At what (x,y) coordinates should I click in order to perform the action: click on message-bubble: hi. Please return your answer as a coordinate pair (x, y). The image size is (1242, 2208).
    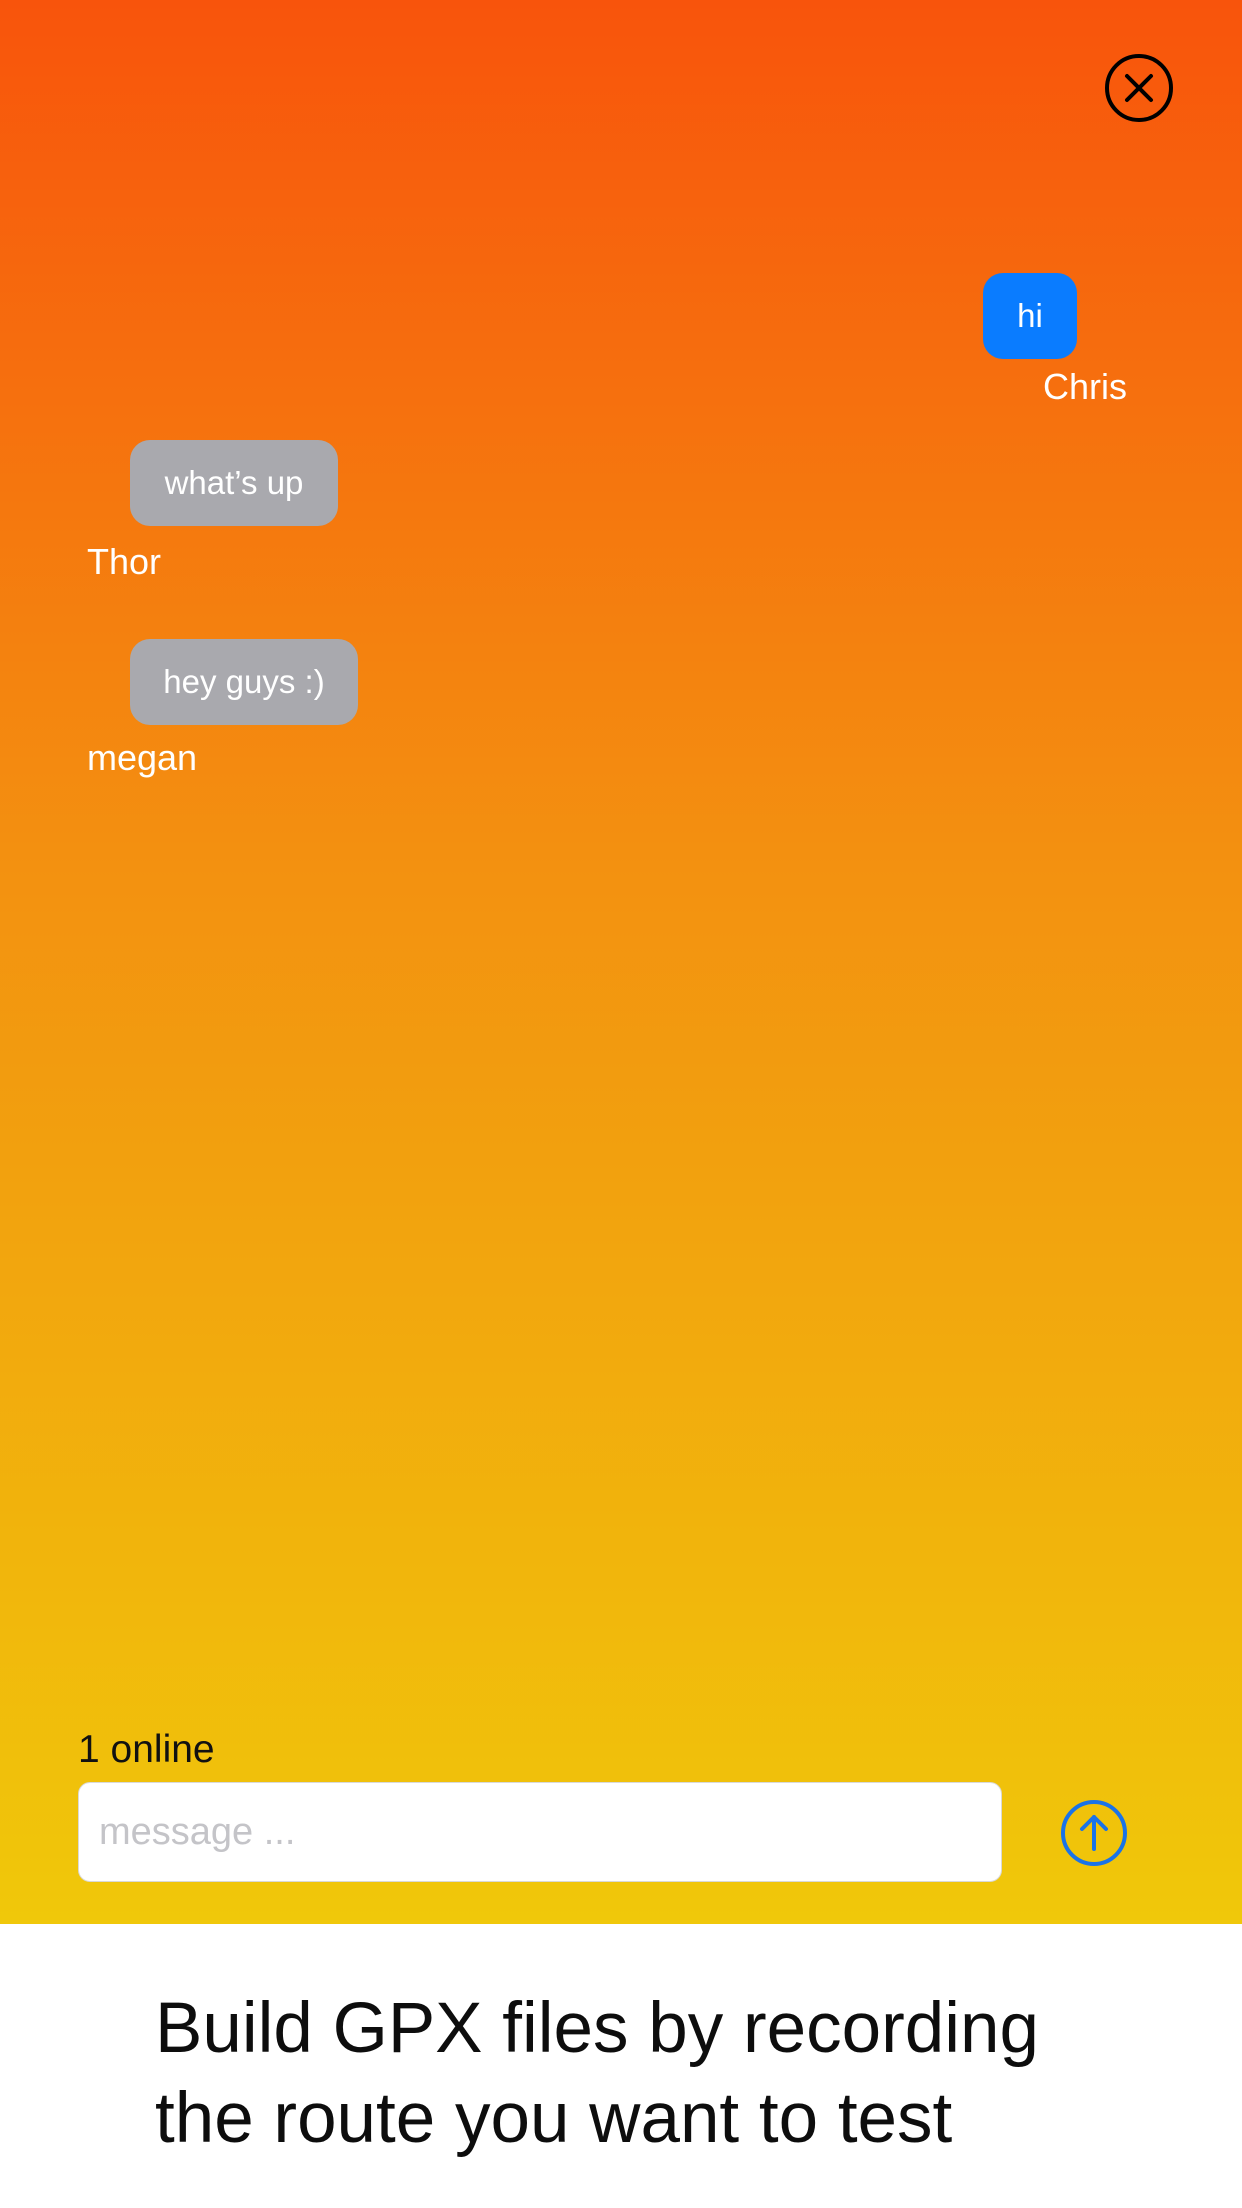
    Looking at the image, I should click on (1030, 316).